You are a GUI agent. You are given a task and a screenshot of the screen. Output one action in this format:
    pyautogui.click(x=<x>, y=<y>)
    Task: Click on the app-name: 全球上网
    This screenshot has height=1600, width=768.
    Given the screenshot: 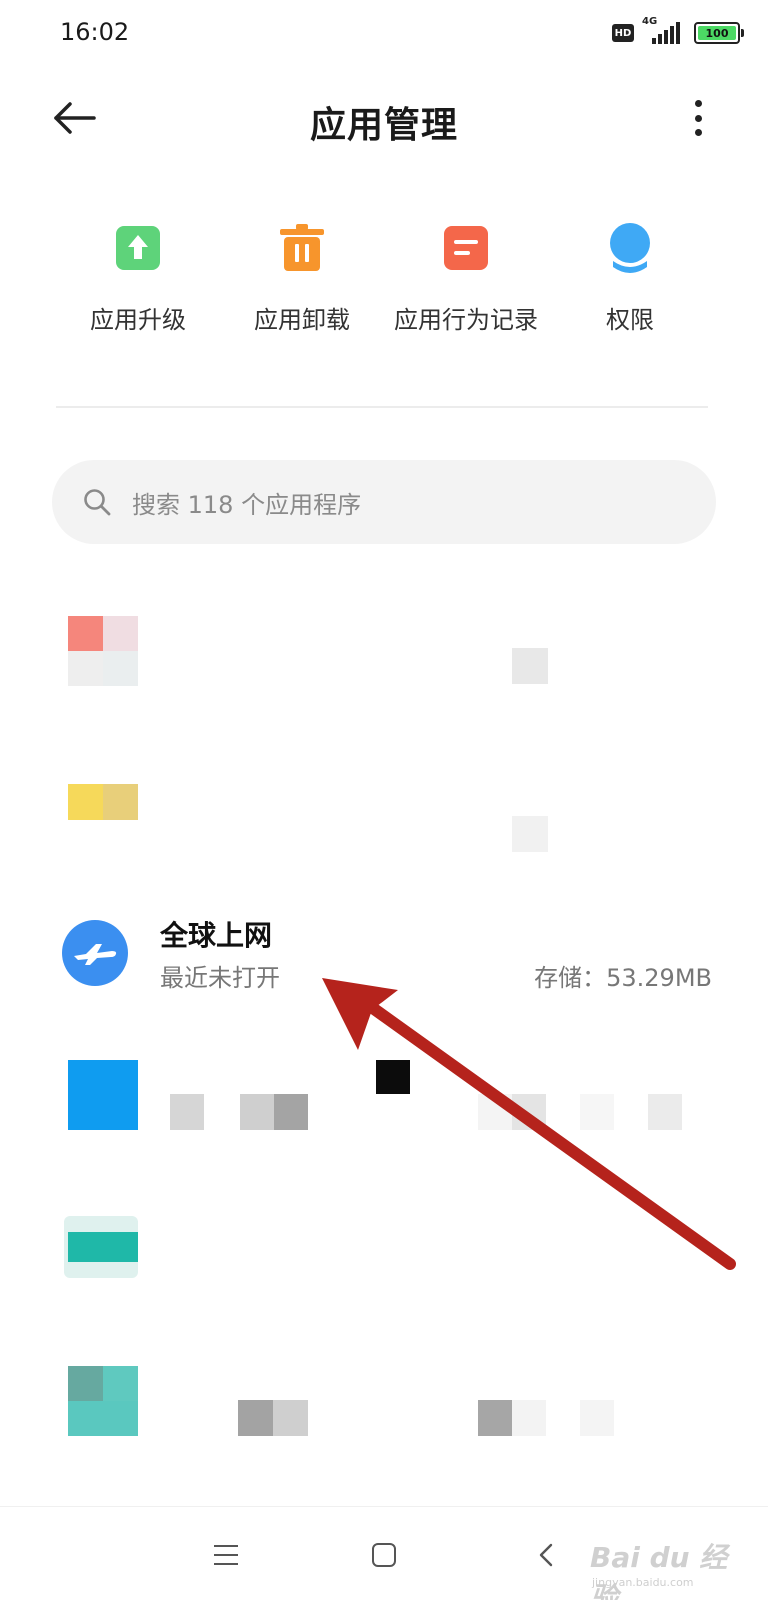 What is the action you would take?
    pyautogui.click(x=216, y=935)
    